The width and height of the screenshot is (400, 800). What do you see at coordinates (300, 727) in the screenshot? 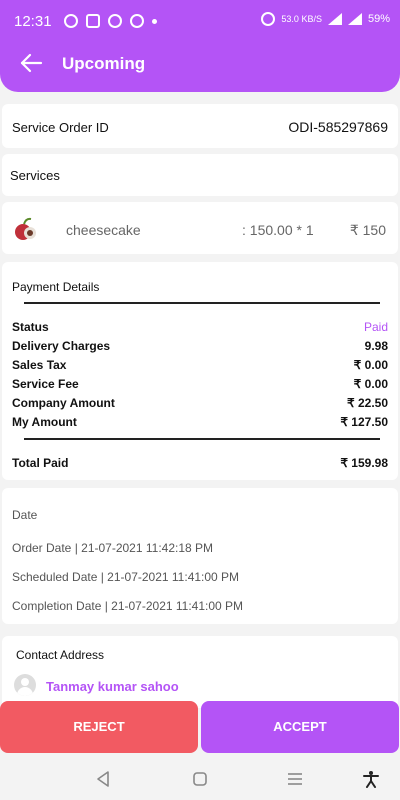
I see `accept-button: ACCEPT` at bounding box center [300, 727].